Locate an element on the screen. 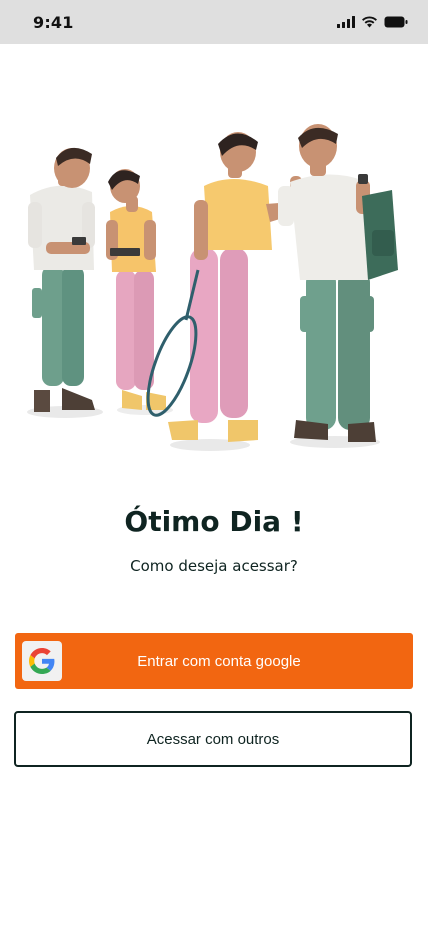 This screenshot has width=428, height=926. status-icons is located at coordinates (372, 22).